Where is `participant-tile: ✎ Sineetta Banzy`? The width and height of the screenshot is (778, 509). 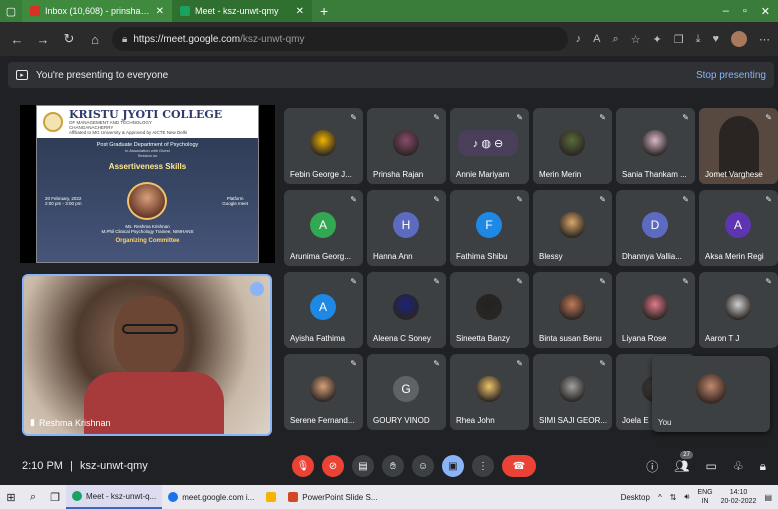
participant-tile: ✎ Sineetta Banzy is located at coordinates (489, 310).